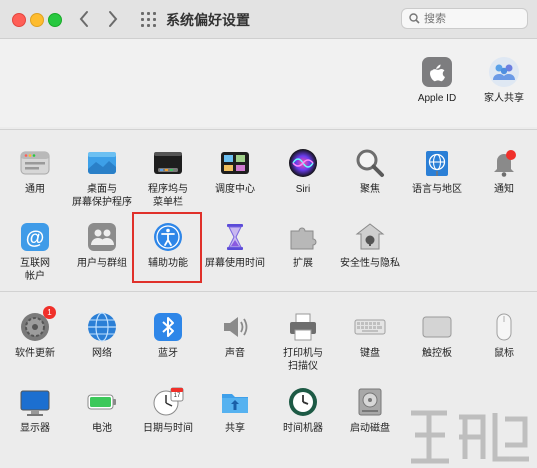  What do you see at coordinates (235, 428) in the screenshot?
I see `pane-label: 共享` at bounding box center [235, 428].